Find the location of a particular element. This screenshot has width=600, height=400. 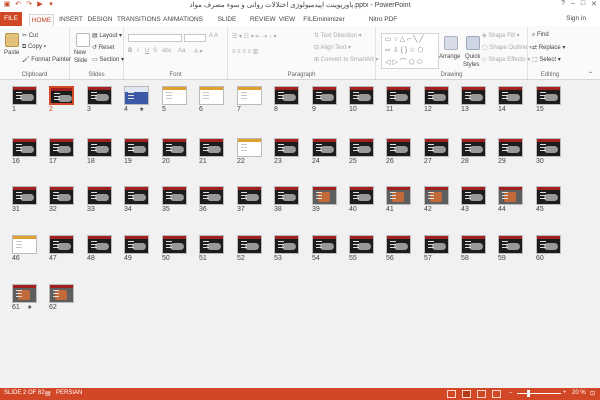

shape-fill-button: ◈ Shape Fill ▾ is located at coordinates (501, 35).